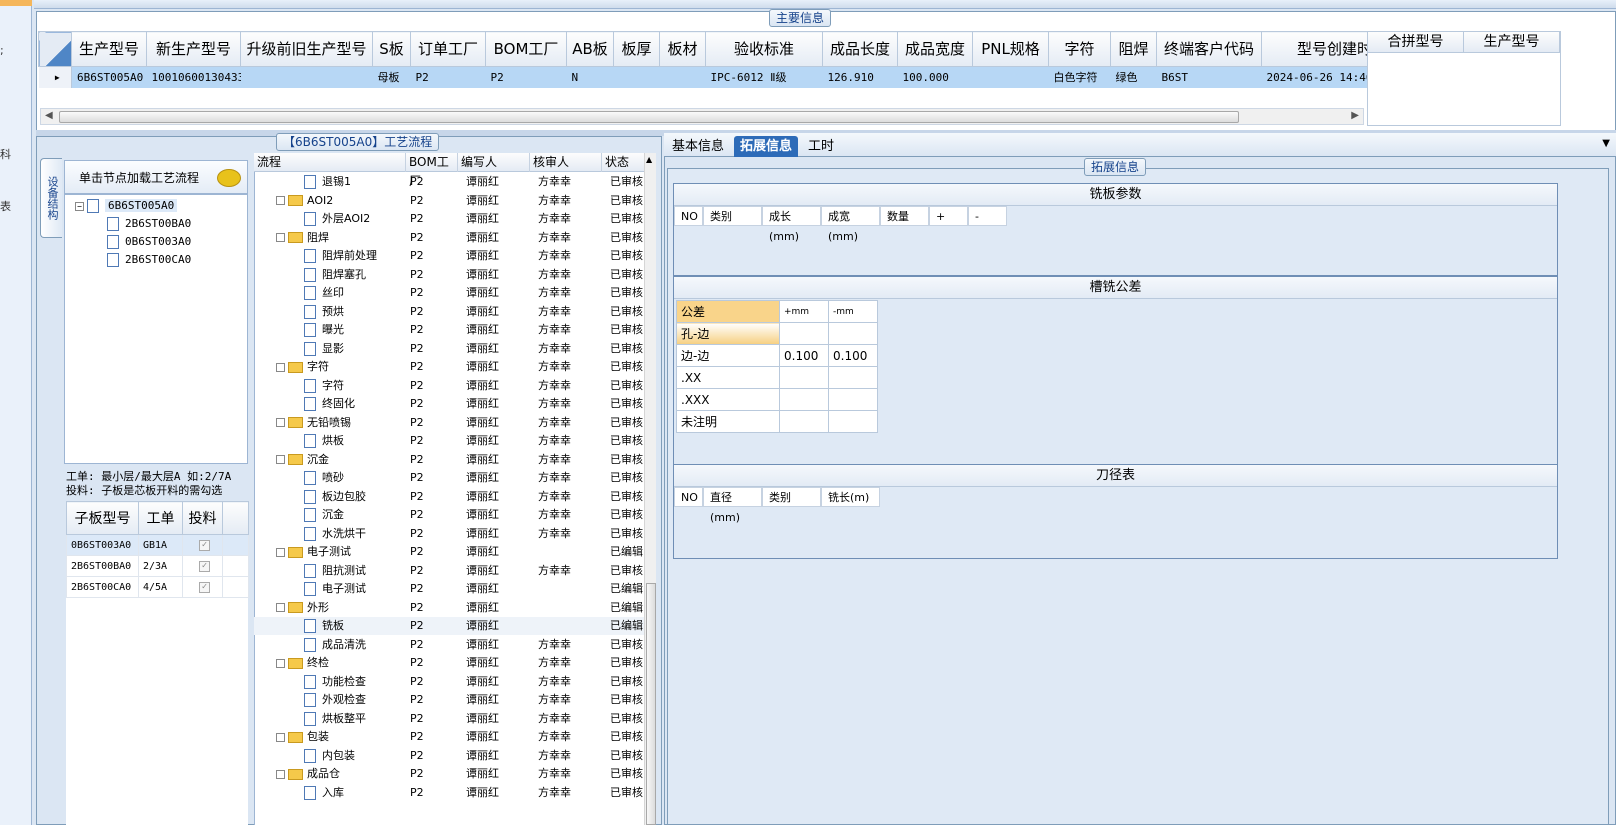  I want to click on cell: 0.100, so click(853, 355).